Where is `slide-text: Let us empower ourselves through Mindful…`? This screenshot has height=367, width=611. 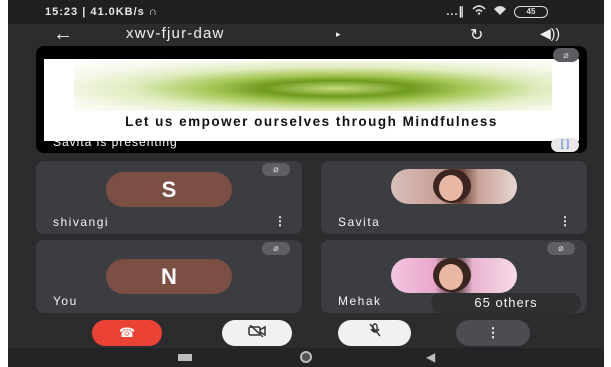
slide-text: Let us empower ourselves through Mindful… is located at coordinates (311, 121).